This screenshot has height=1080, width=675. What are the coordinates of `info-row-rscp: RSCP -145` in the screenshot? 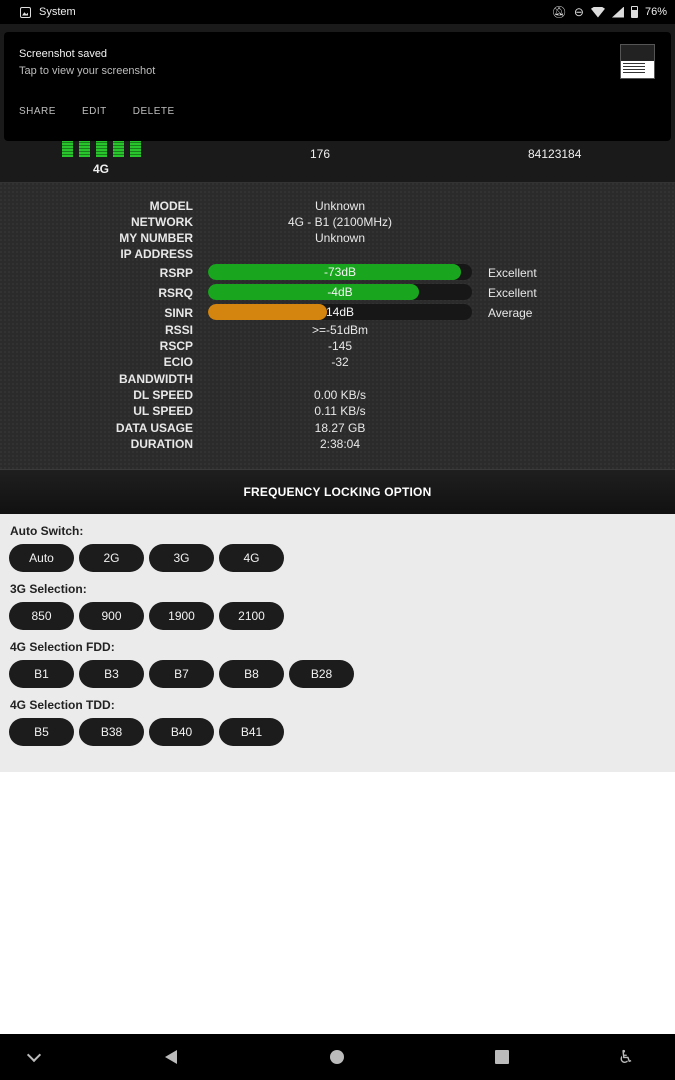 It's located at (337, 347).